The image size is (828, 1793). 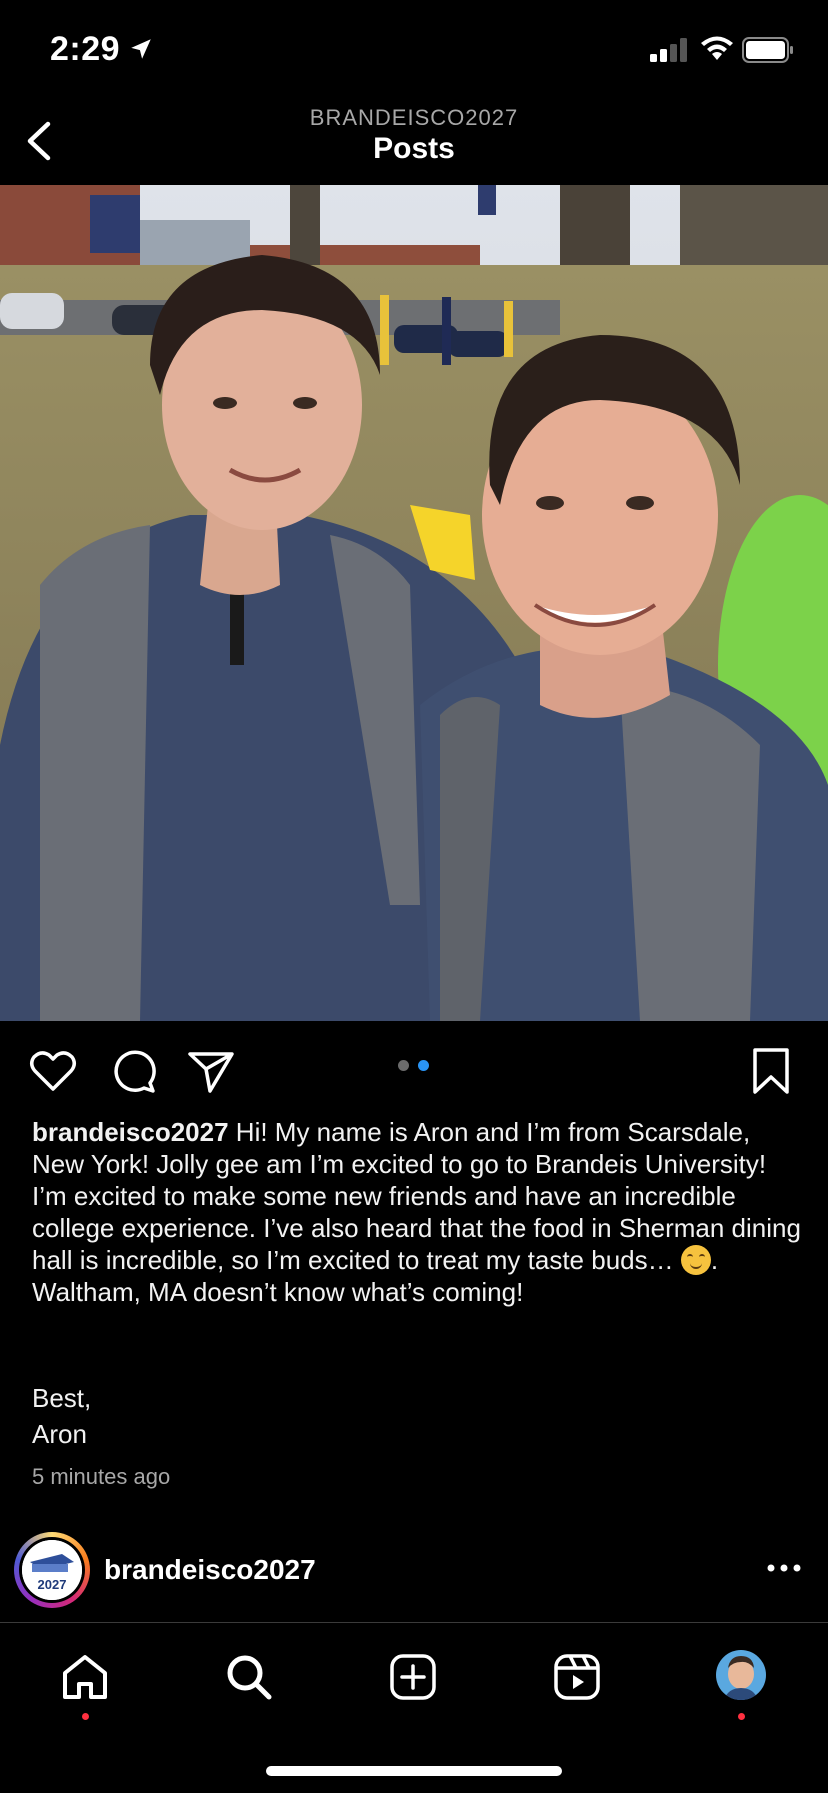 I want to click on home-indicator, so click(x=414, y=1771).